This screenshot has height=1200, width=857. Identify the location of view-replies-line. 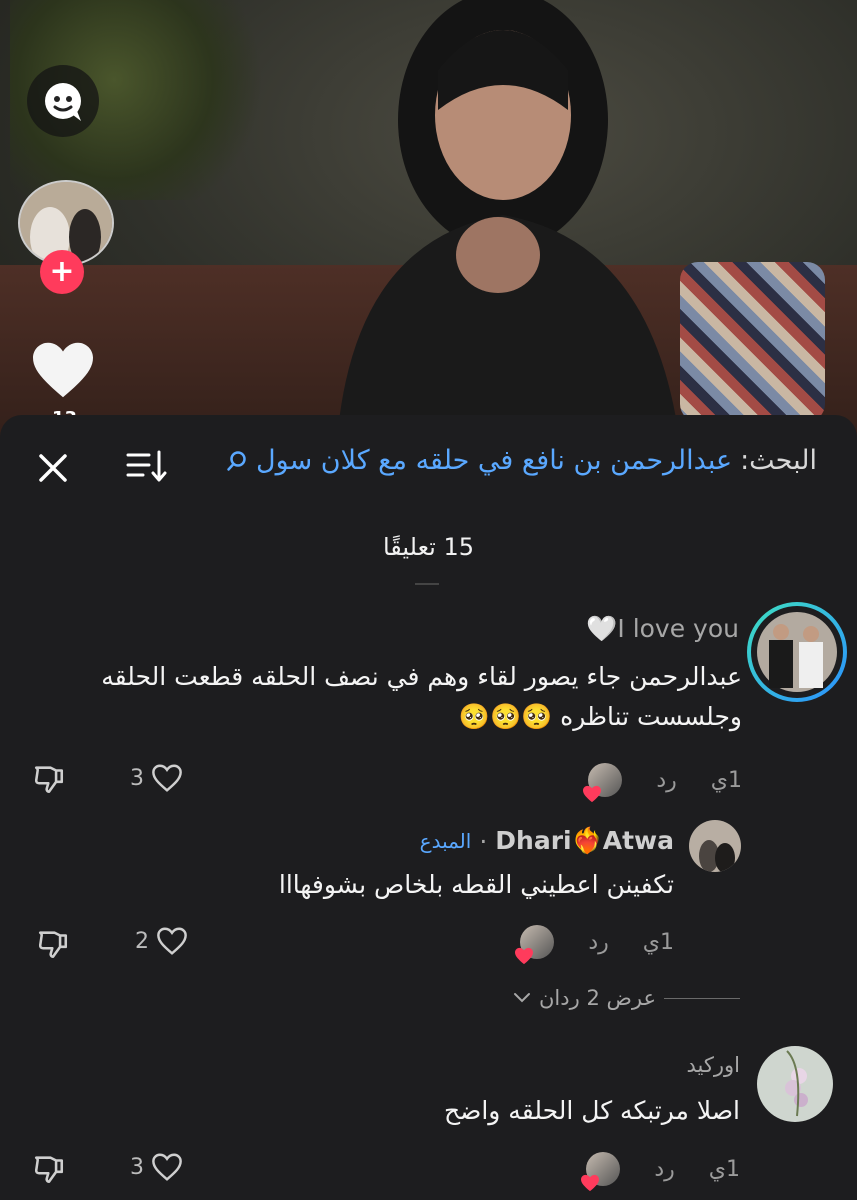
(702, 998).